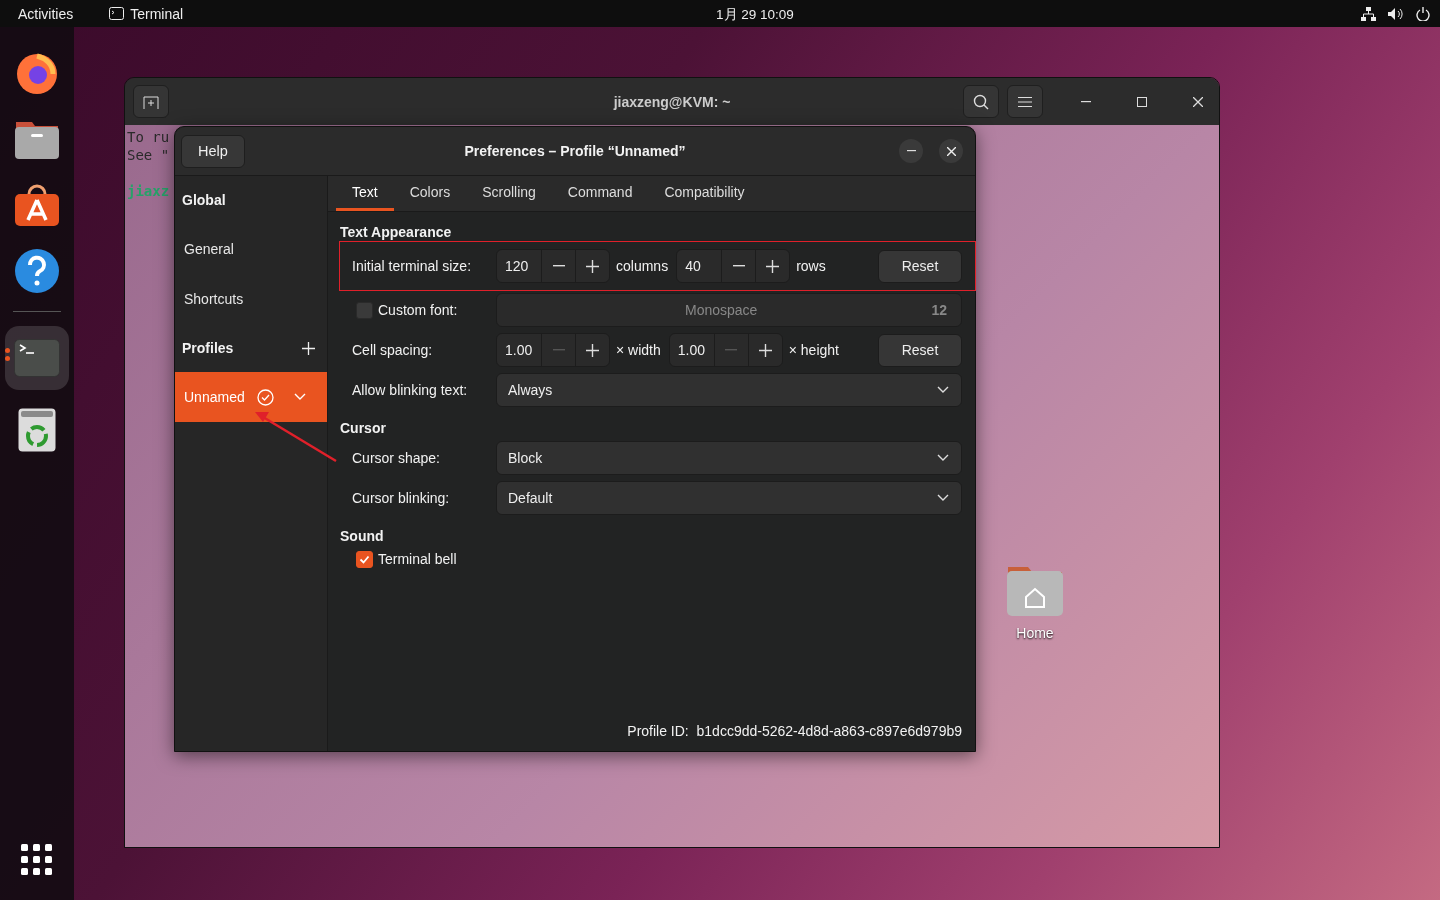 This screenshot has height=900, width=1440. Describe the element at coordinates (430, 193) in the screenshot. I see `tab: Colors` at that location.